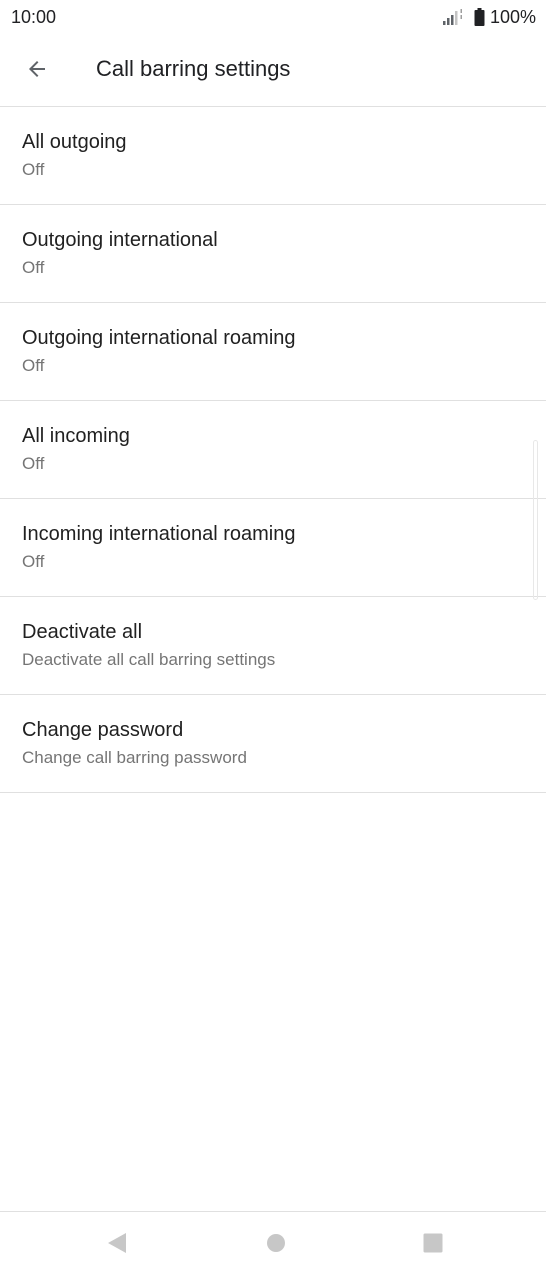 The image size is (546, 1274). Describe the element at coordinates (452, 17) in the screenshot. I see `signal-icon` at that location.